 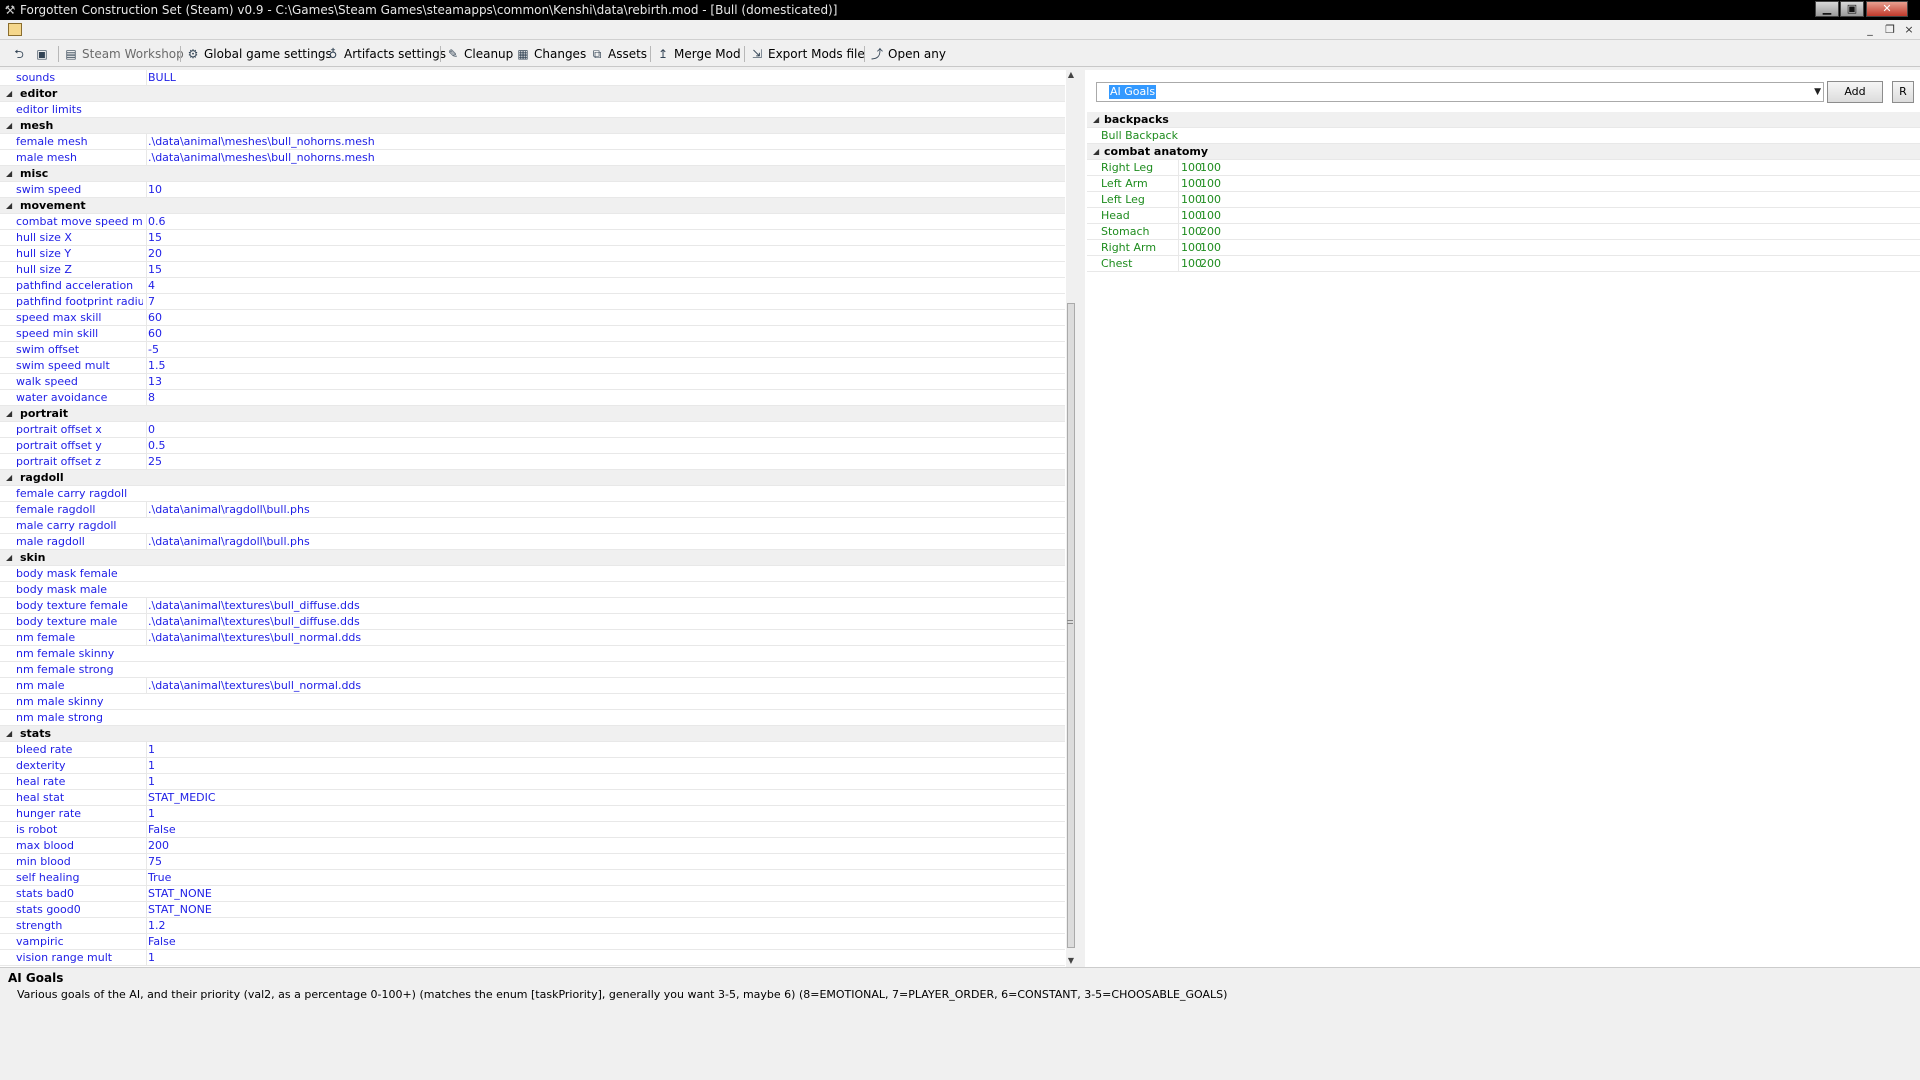 I want to click on property-row: portrait offset y 0.5, so click(x=532, y=446).